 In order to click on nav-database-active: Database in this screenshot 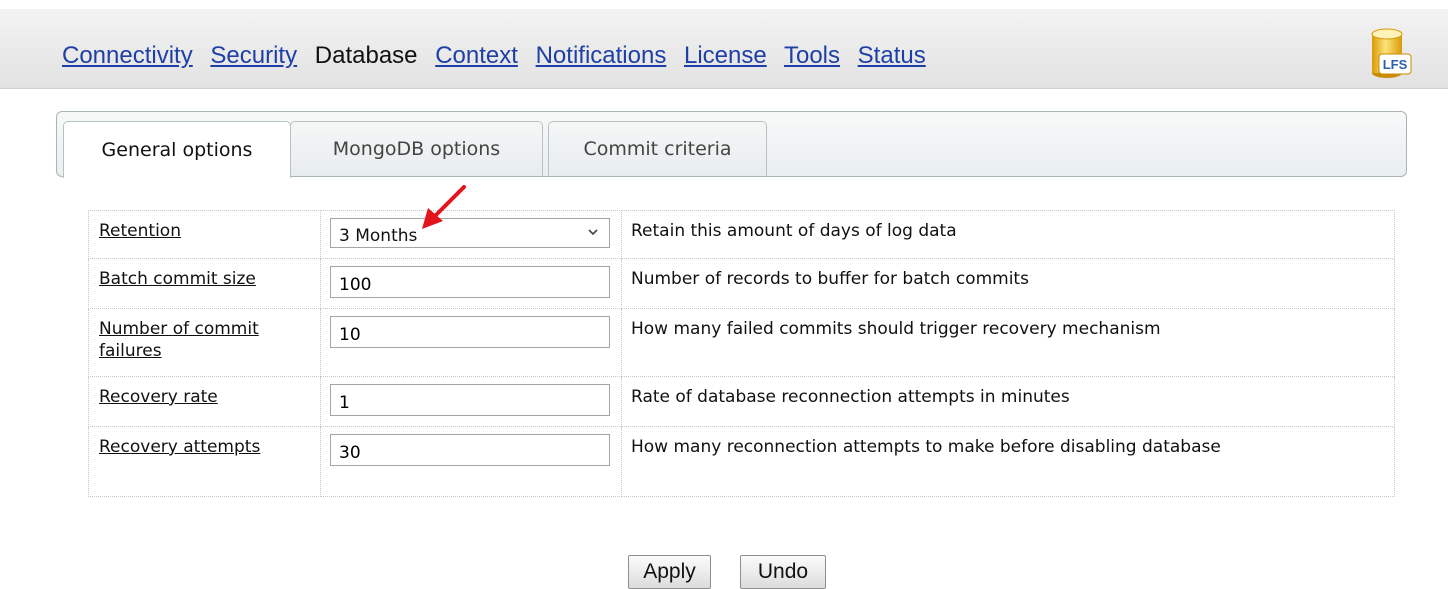, I will do `click(366, 55)`.